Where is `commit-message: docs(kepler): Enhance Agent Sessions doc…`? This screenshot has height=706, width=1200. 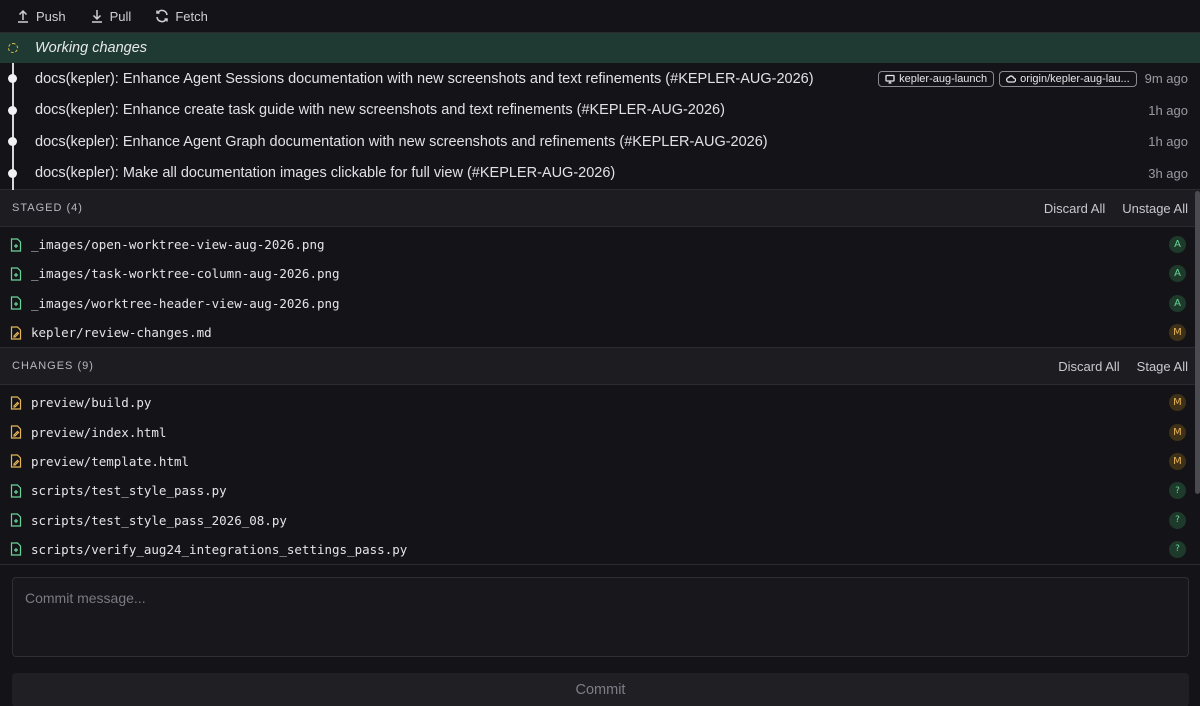
commit-message: docs(kepler): Enhance Agent Sessions doc… is located at coordinates (424, 78).